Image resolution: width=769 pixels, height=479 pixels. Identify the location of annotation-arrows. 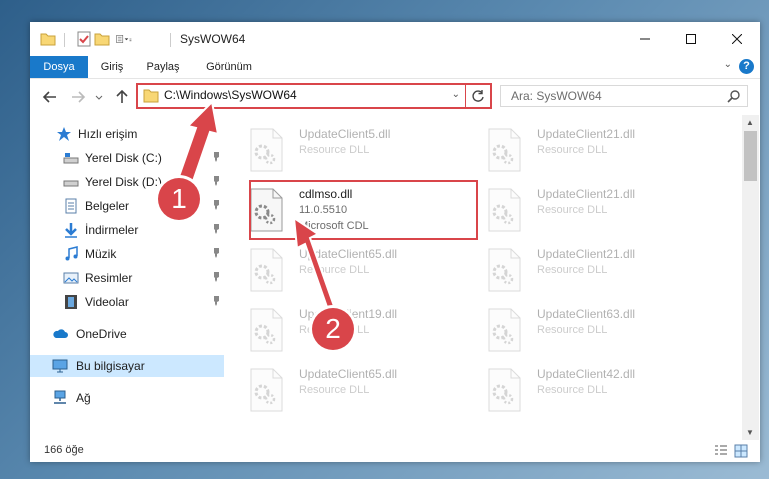
(255, 205).